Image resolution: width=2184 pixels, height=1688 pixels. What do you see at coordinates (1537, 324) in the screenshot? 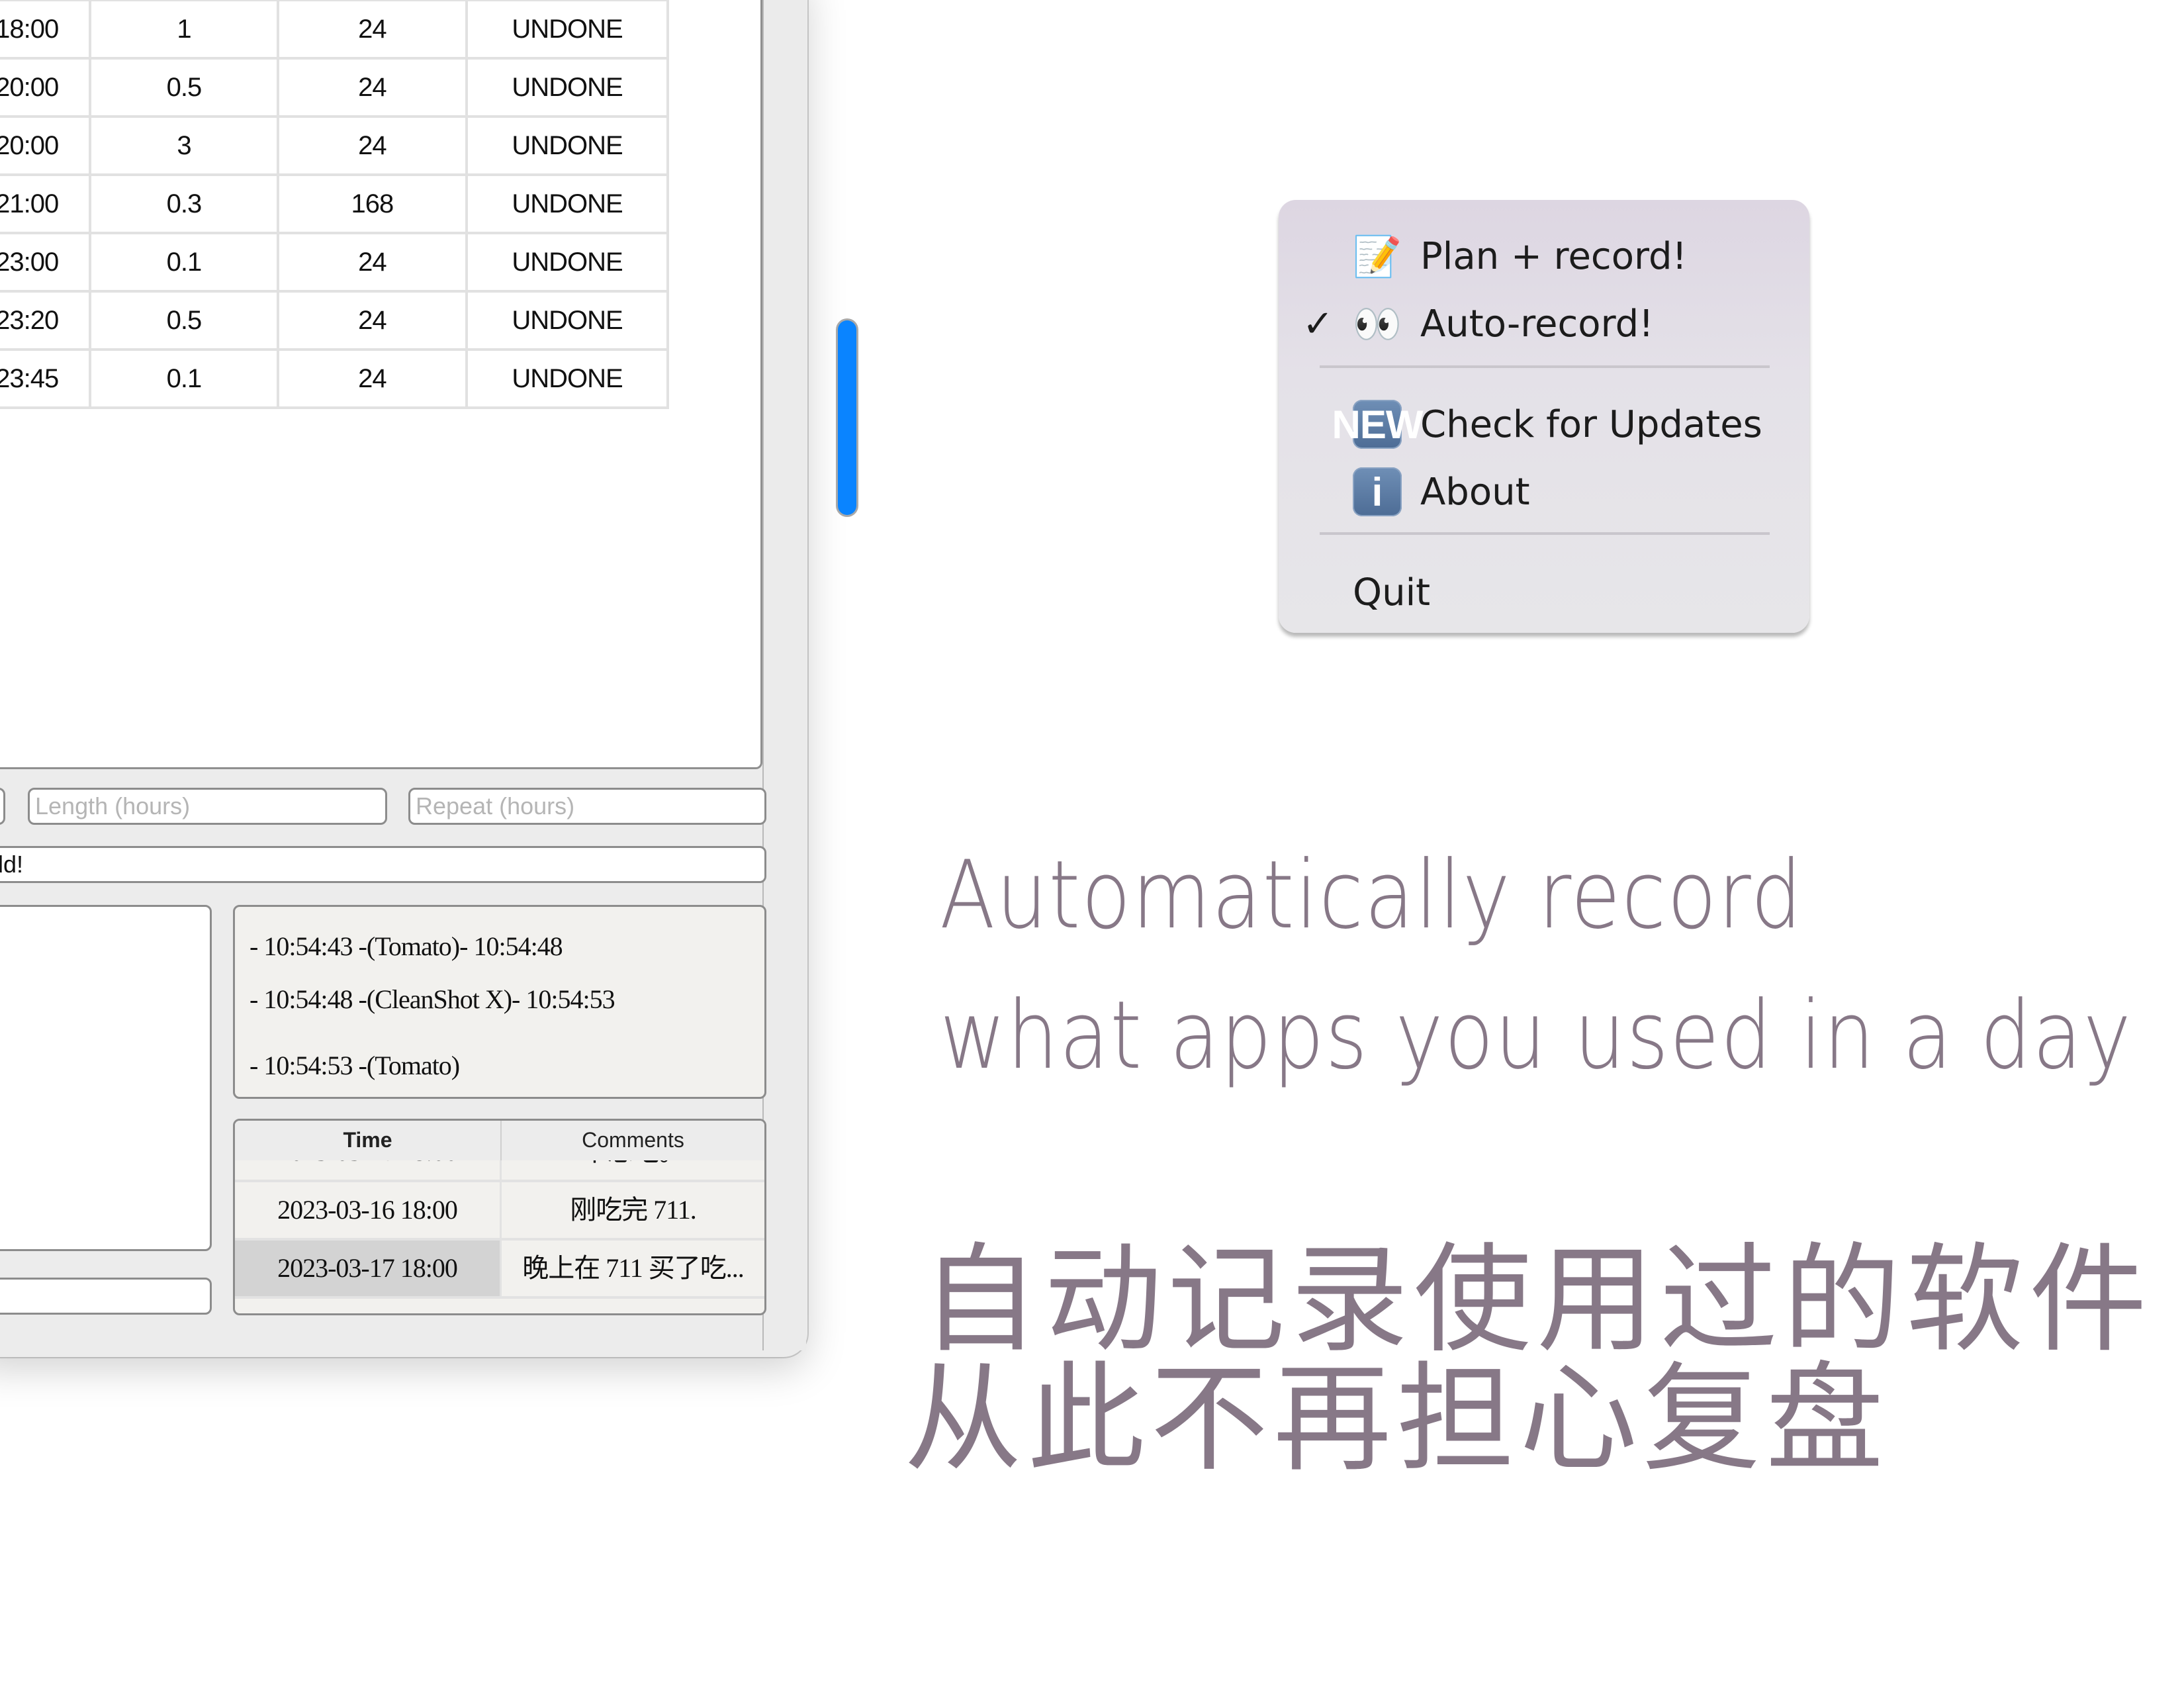
I see `menu-item-label: Auto-record!` at bounding box center [1537, 324].